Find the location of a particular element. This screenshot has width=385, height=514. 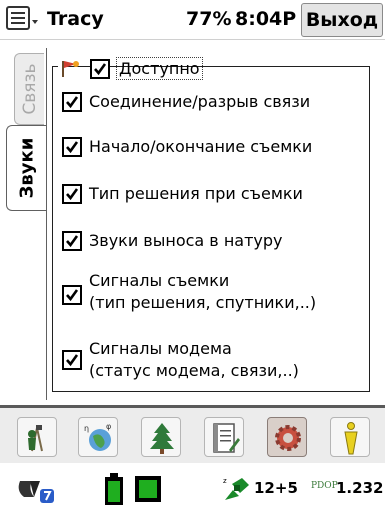

tab-connection-label: Связь is located at coordinates (29, 89).